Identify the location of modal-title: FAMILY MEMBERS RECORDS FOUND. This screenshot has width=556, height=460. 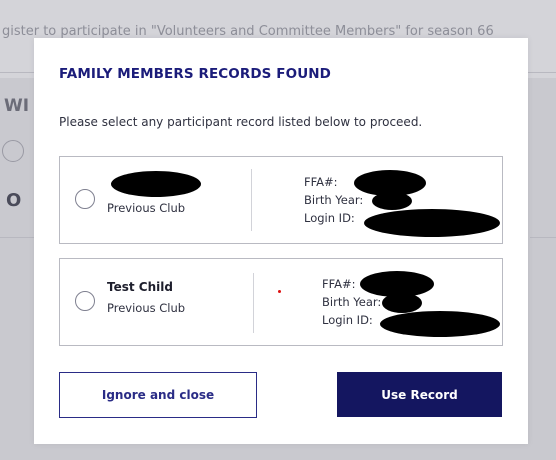
(195, 74).